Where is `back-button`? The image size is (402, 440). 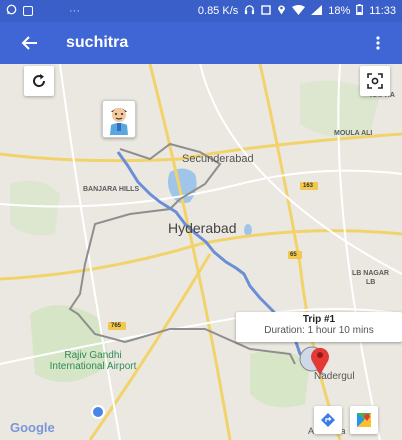
back-button is located at coordinates (30, 43).